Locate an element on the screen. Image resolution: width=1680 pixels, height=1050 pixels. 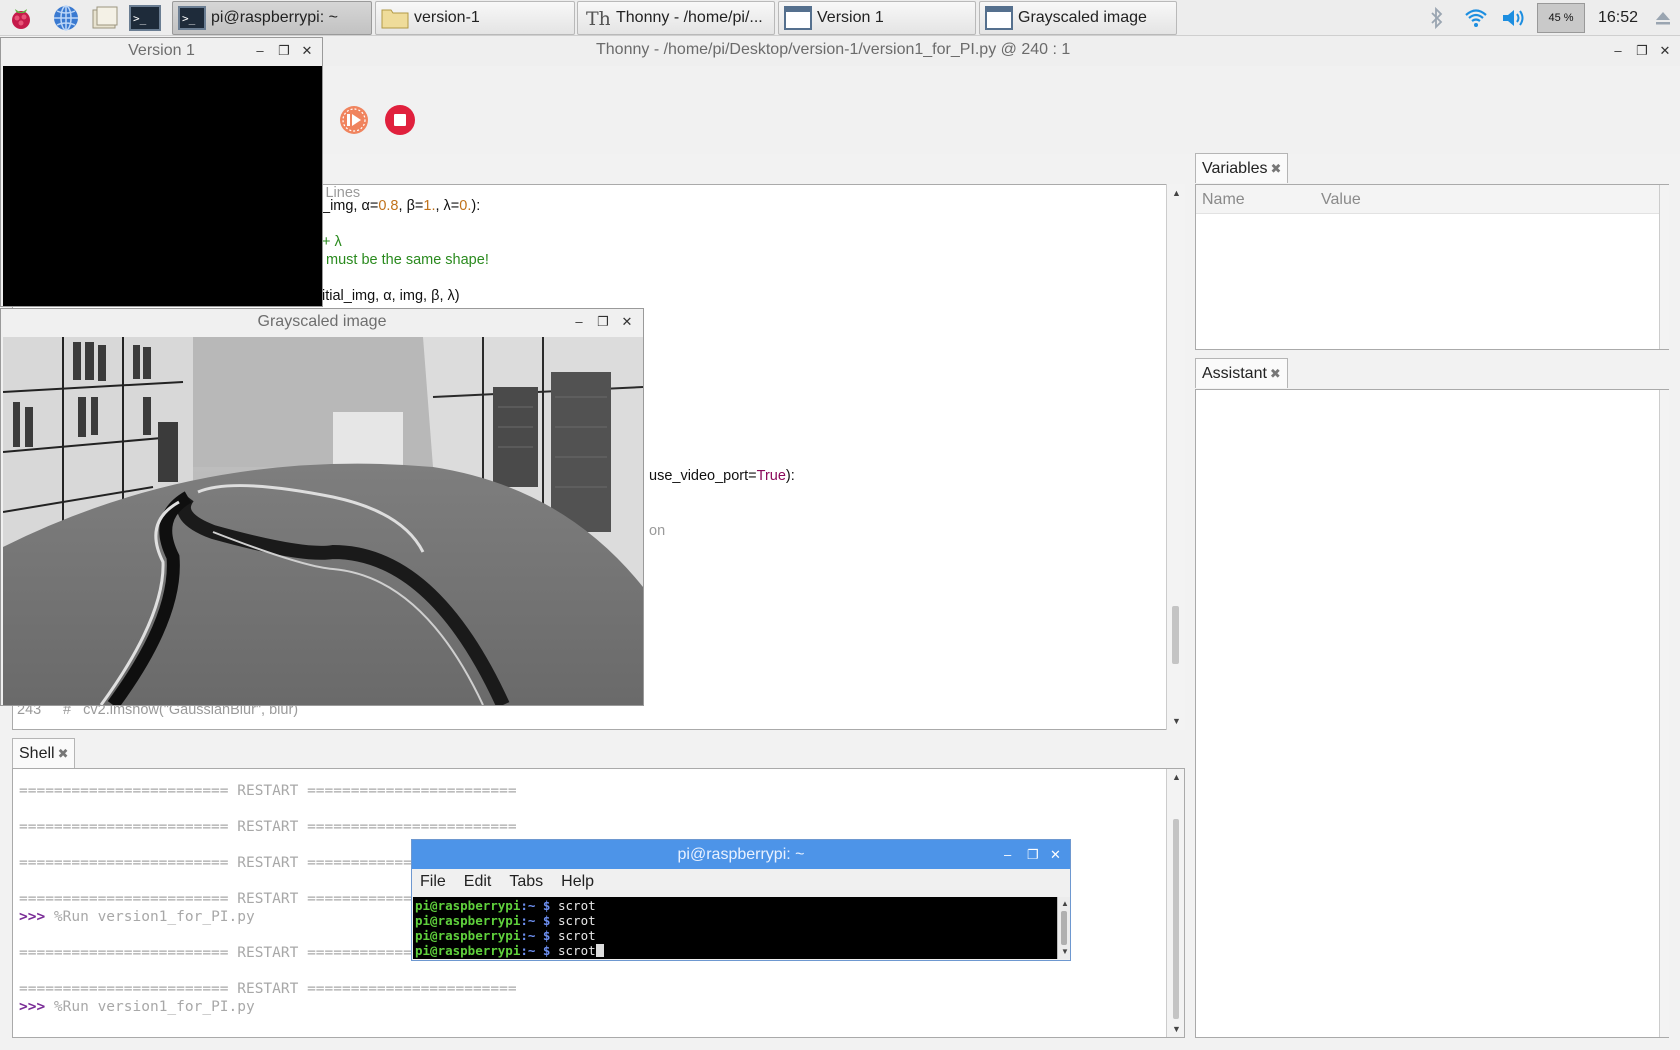
svg-text: Th is located at coordinates (598, 19).